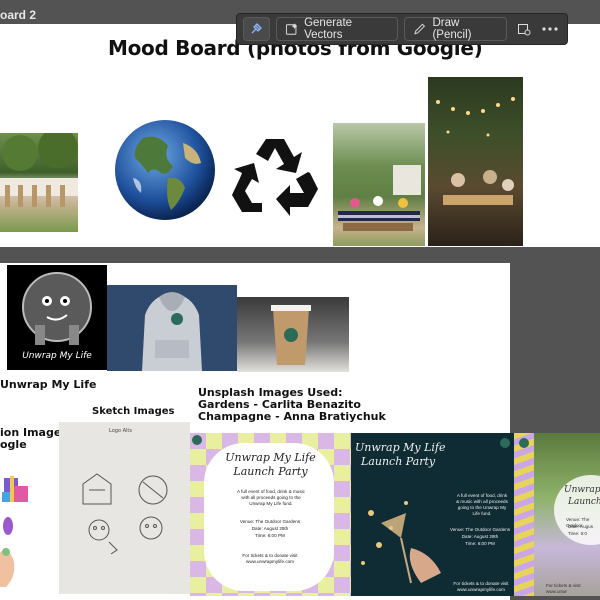  Describe the element at coordinates (48, 384) in the screenshot. I see `unwrap-my-life-label: Unwrap My Life` at that location.